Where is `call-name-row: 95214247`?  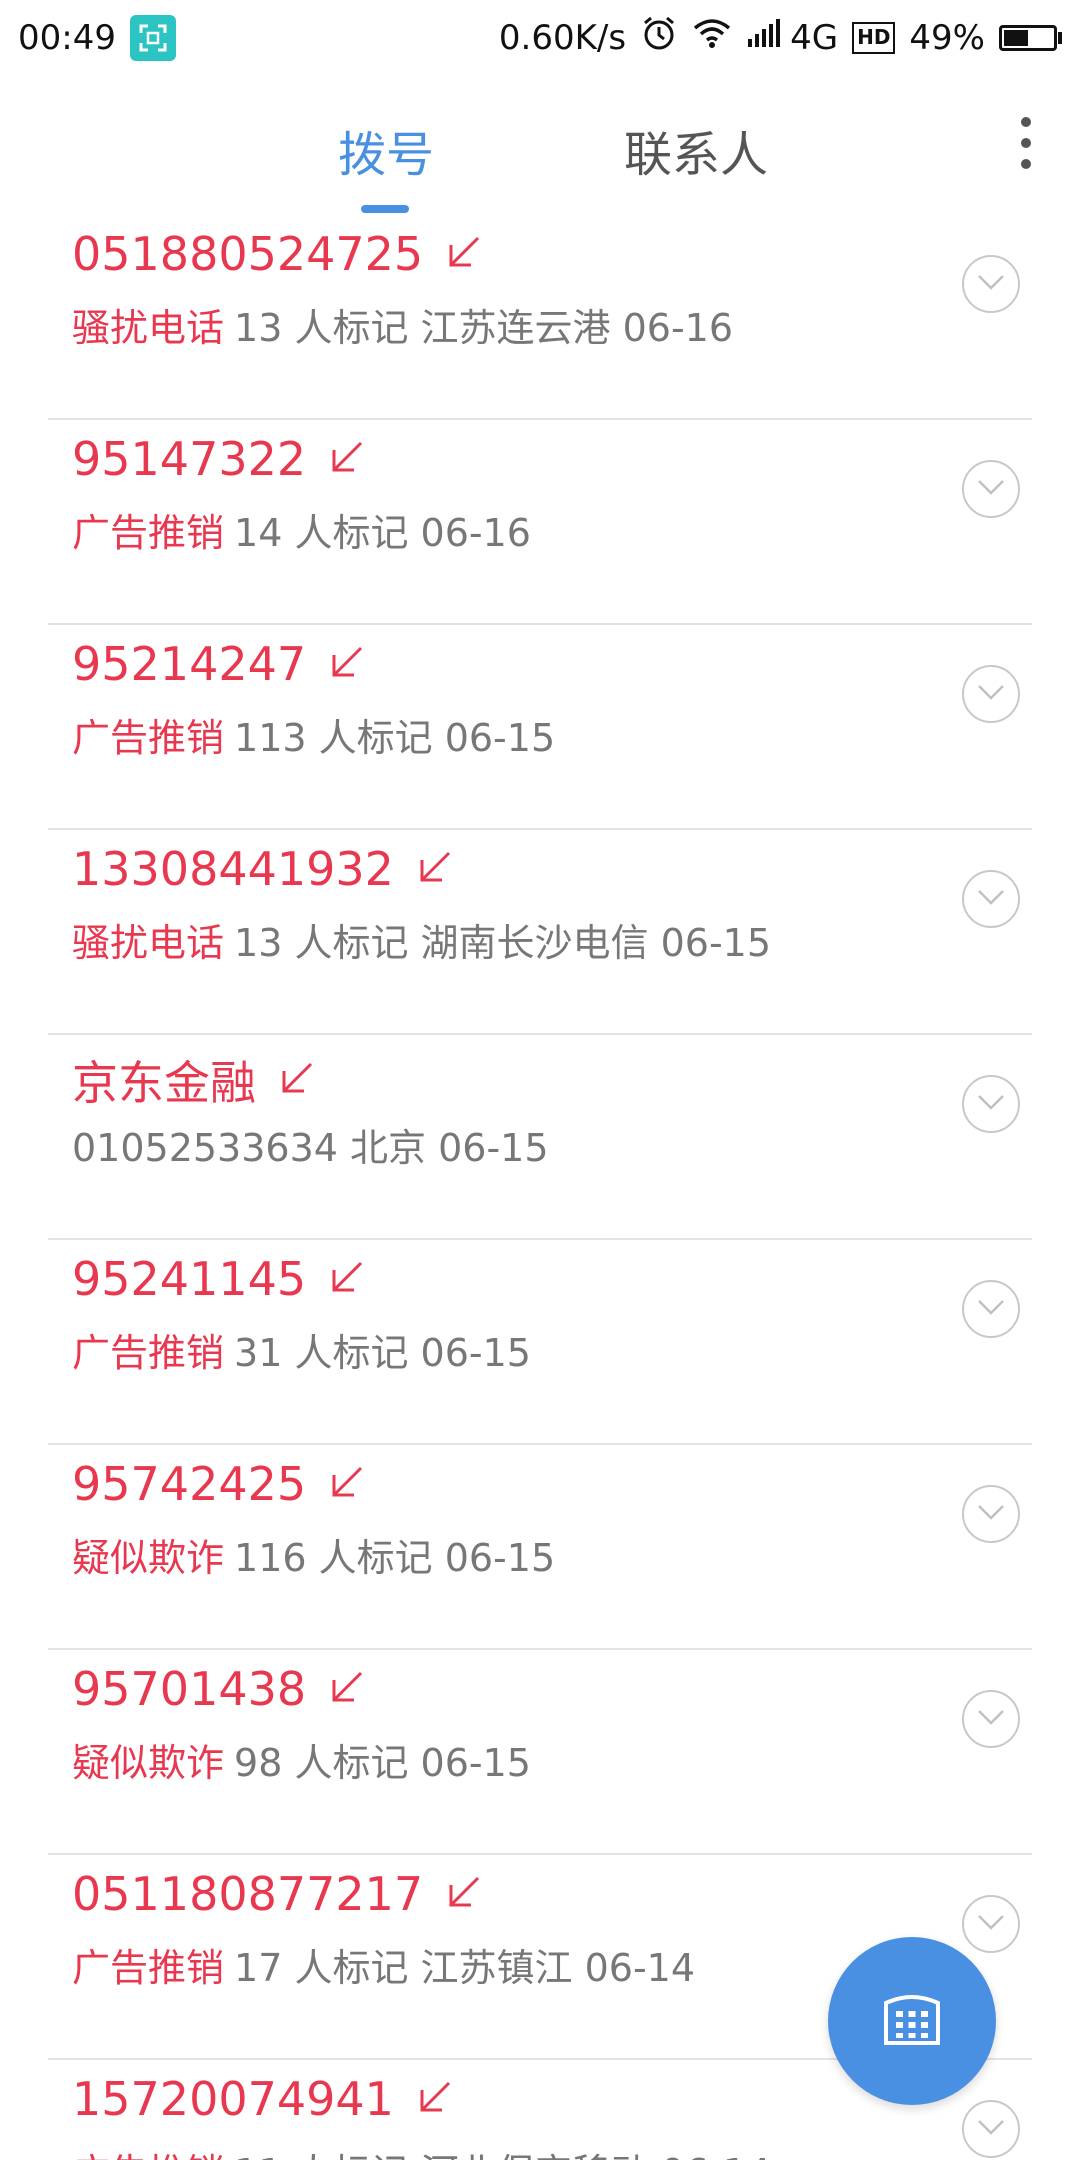
call-name-row: 95214247 is located at coordinates (219, 664).